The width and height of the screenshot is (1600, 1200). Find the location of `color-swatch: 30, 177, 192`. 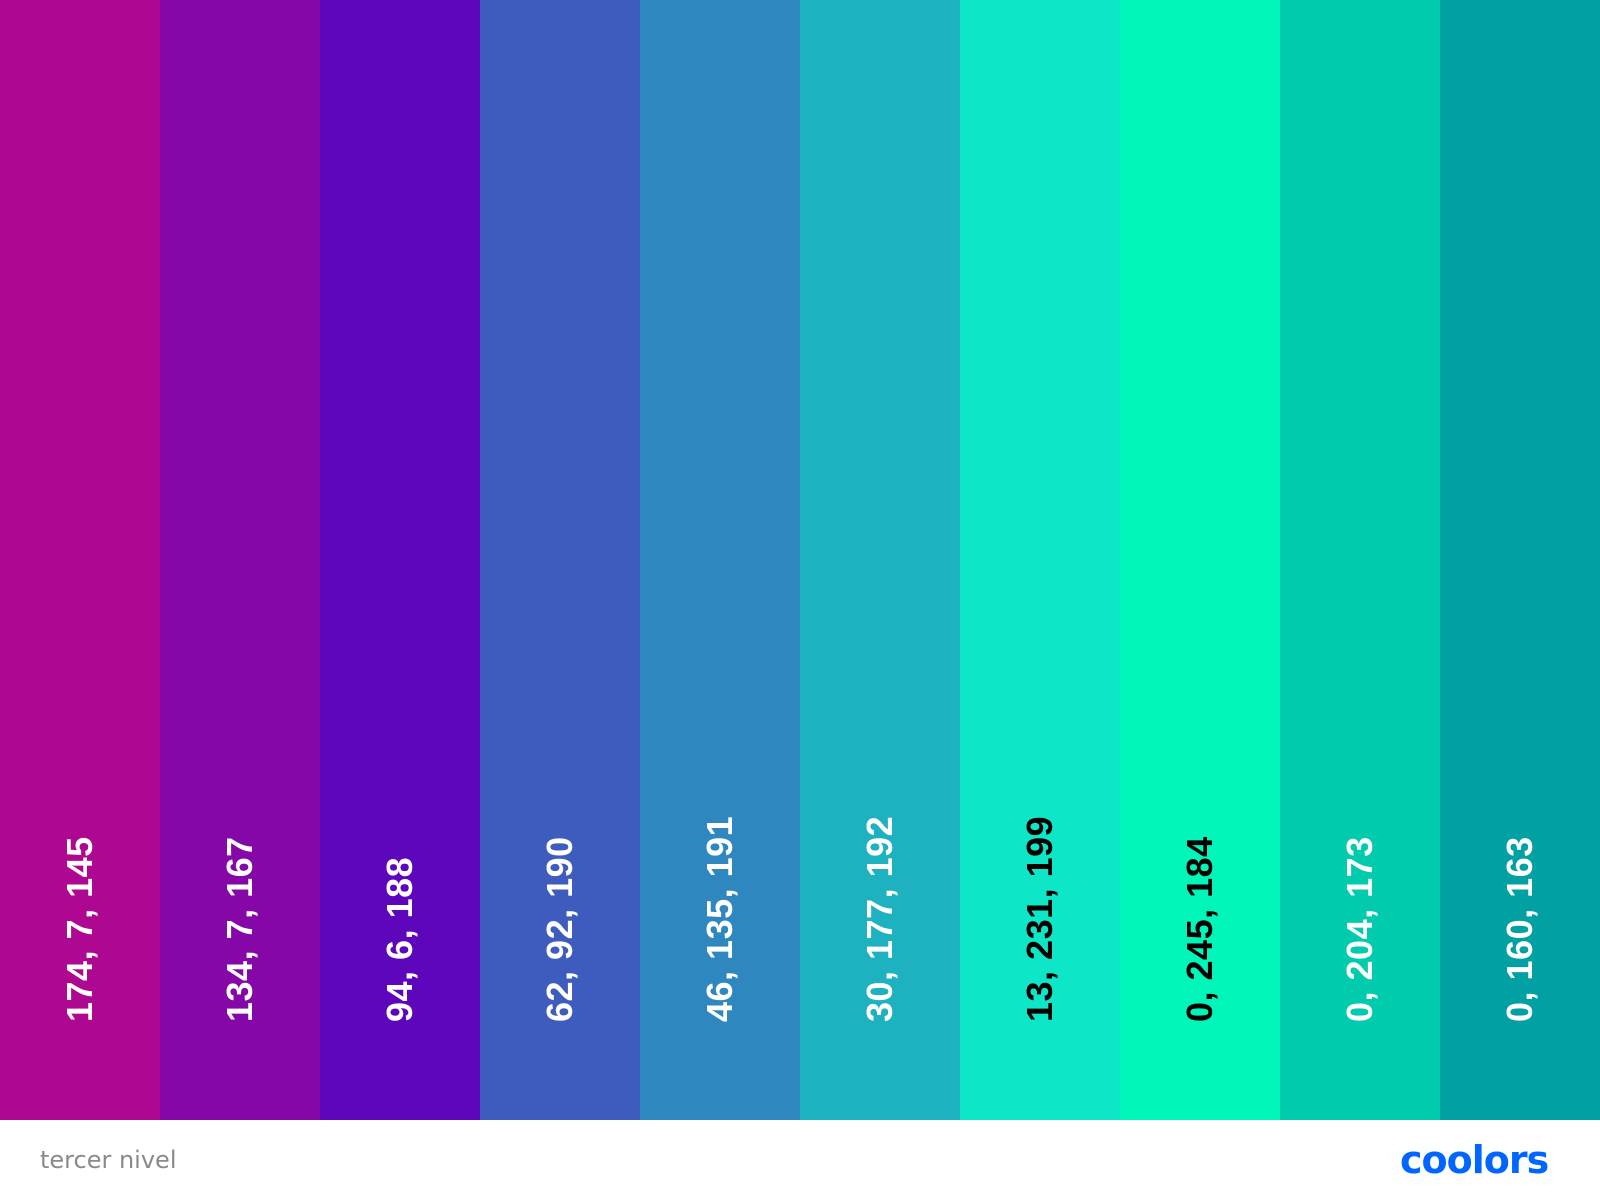

color-swatch: 30, 177, 192 is located at coordinates (880, 560).